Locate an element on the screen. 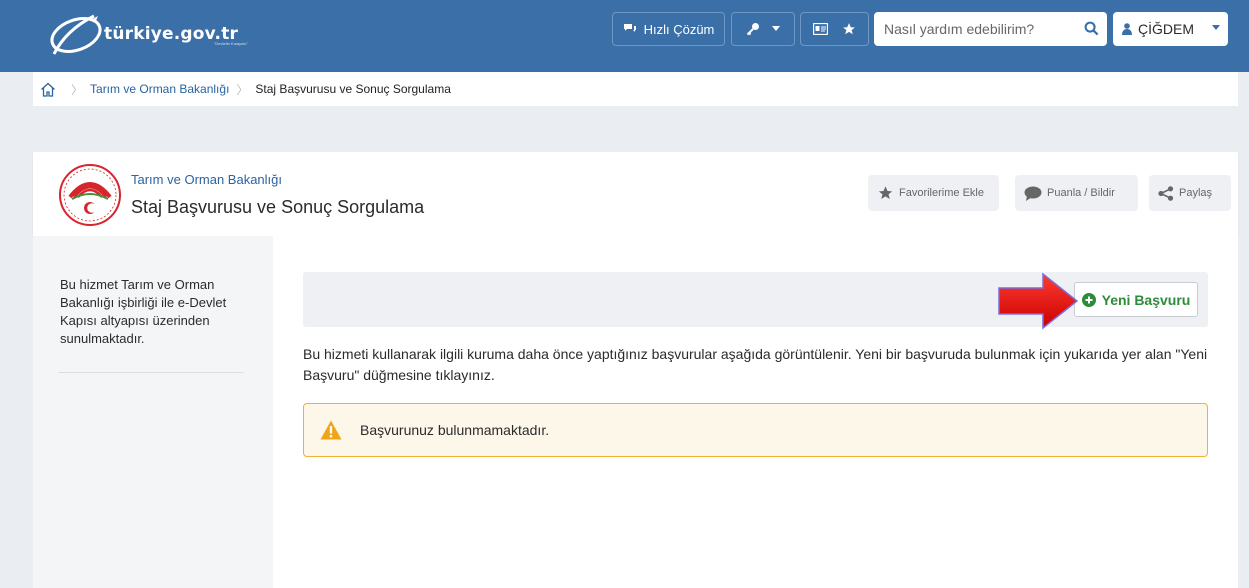 Image resolution: width=1249 pixels, height=588 pixels. sidebar-divider is located at coordinates (151, 372).